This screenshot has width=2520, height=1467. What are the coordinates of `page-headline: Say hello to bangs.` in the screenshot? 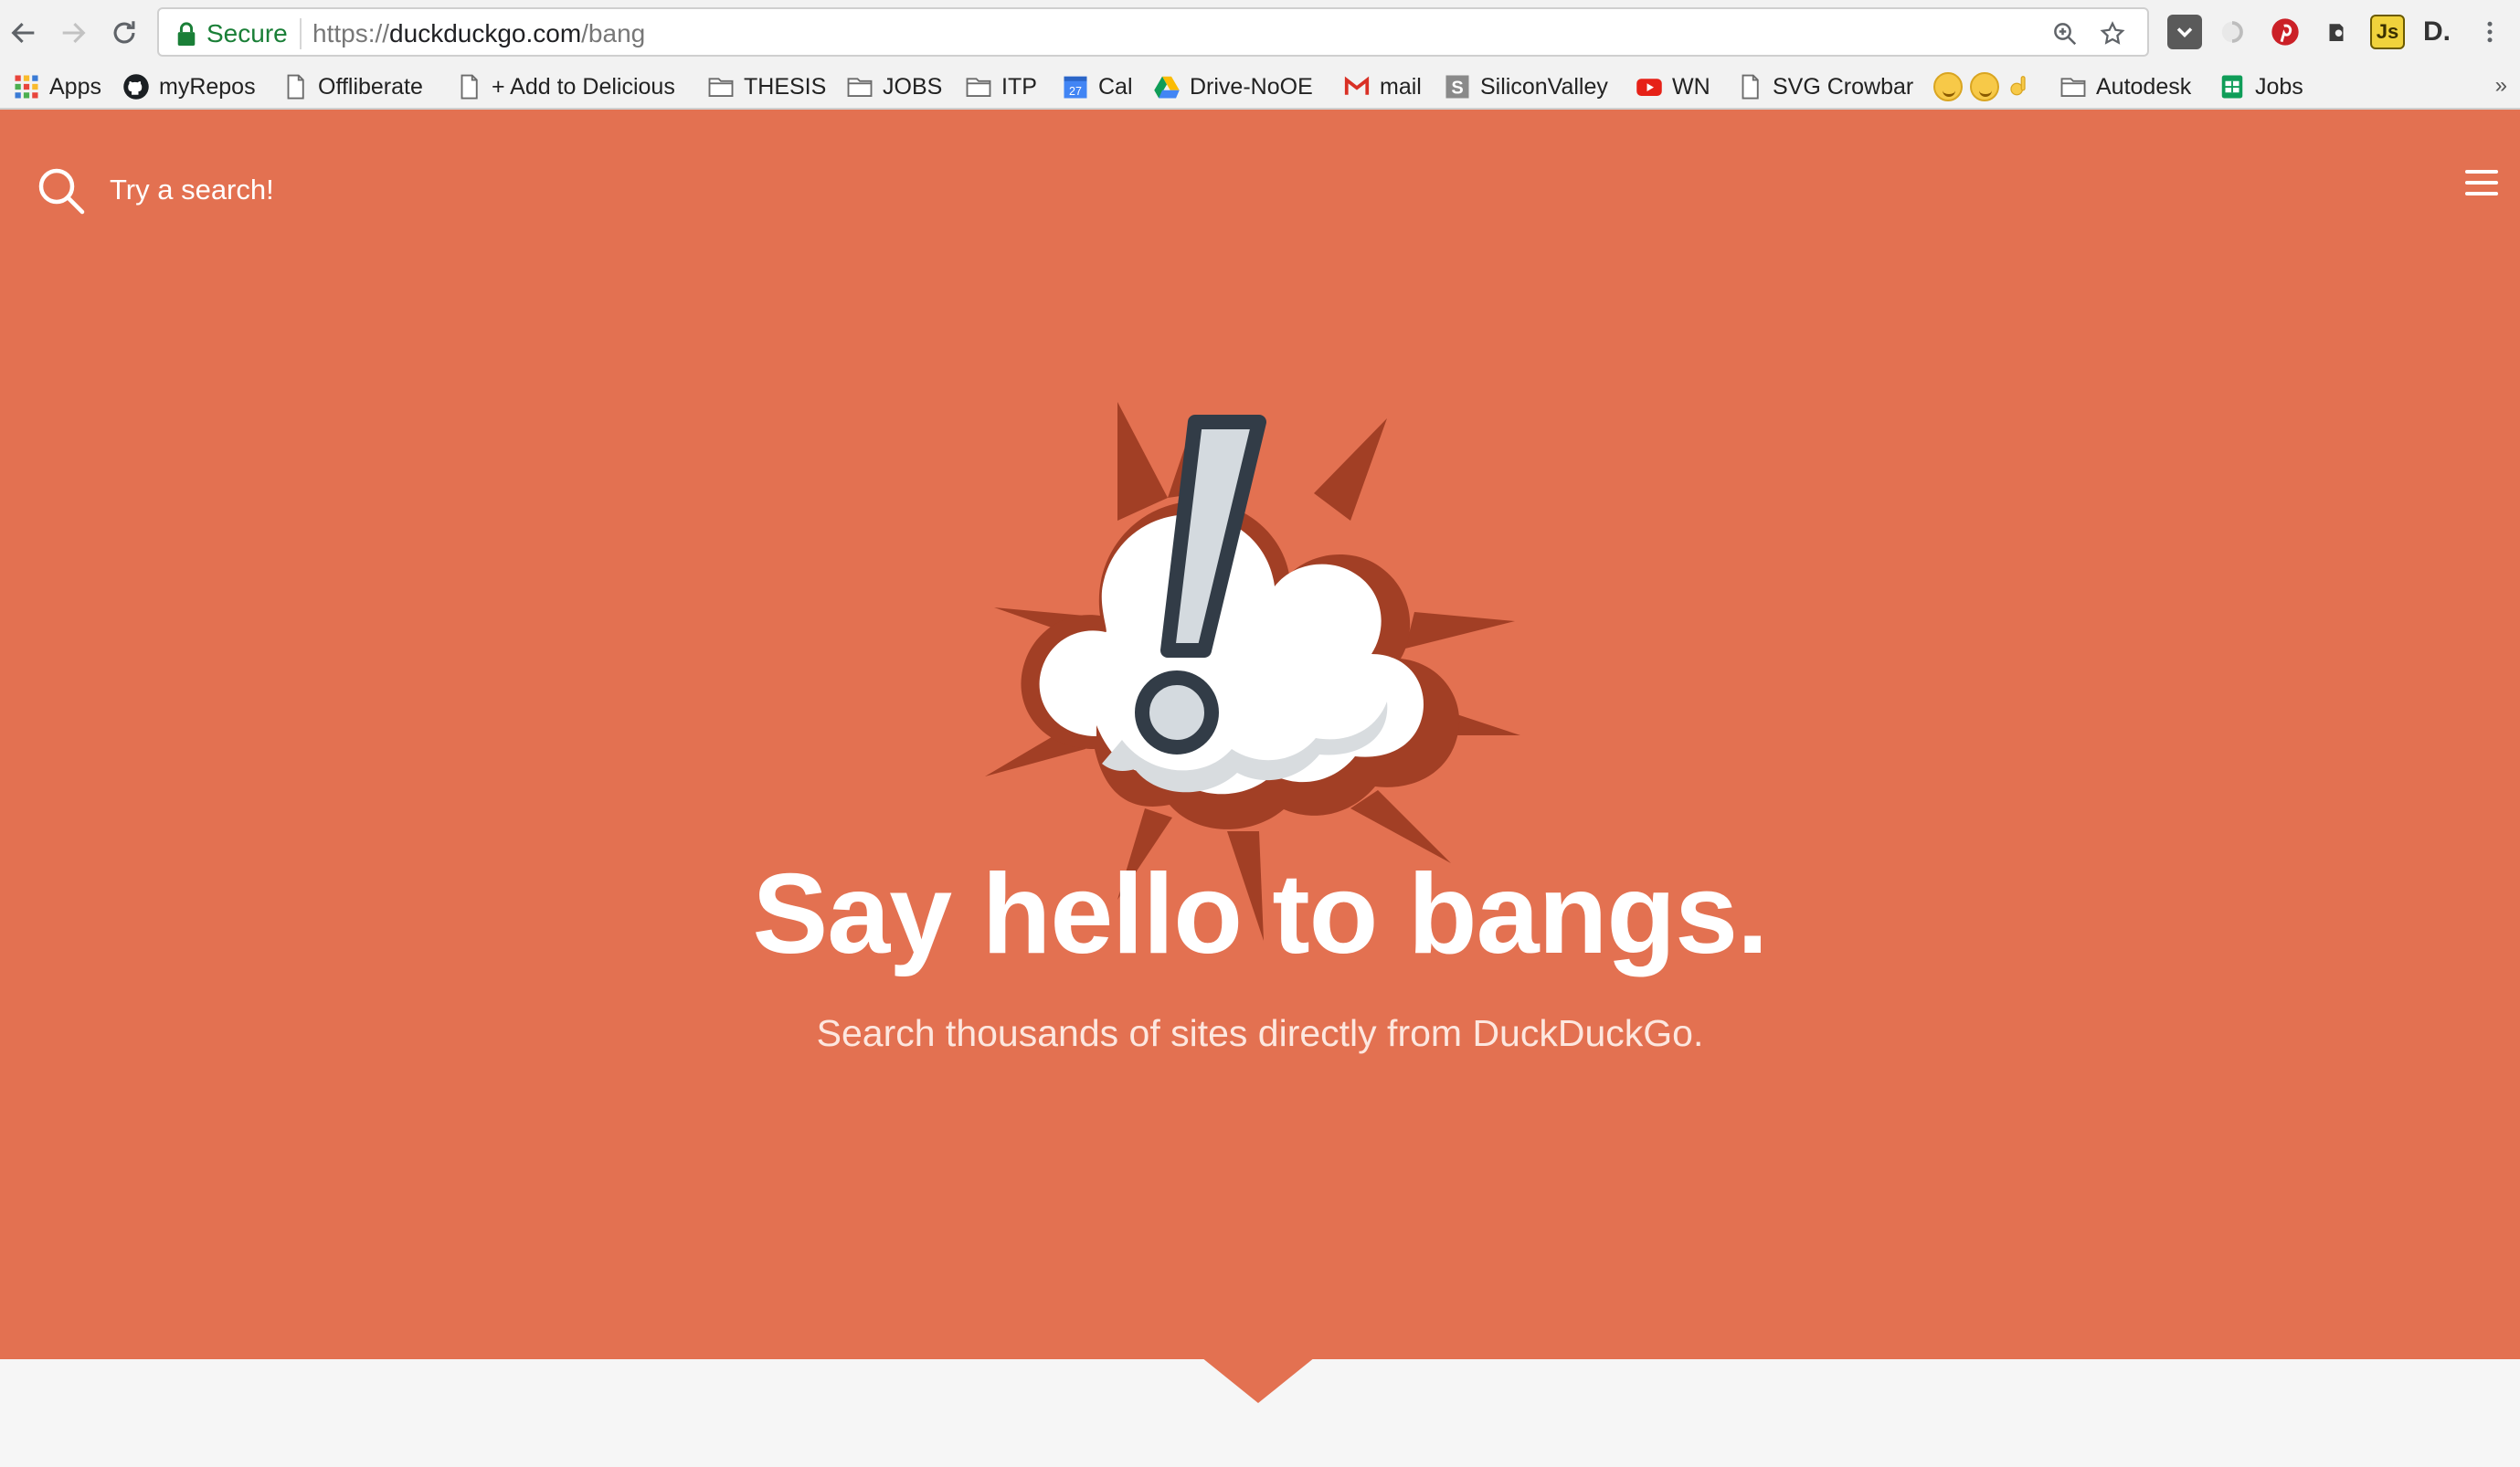 It's located at (1261, 914).